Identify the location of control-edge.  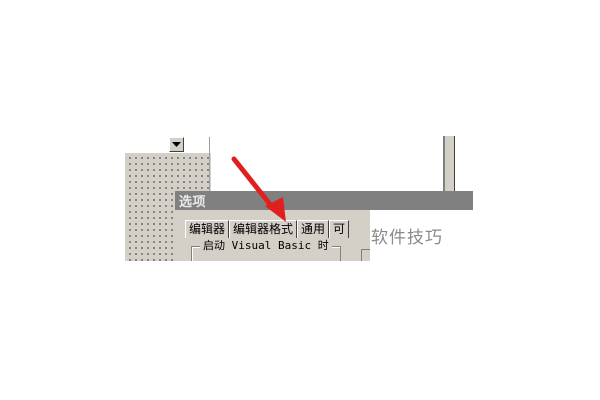
(365, 255).